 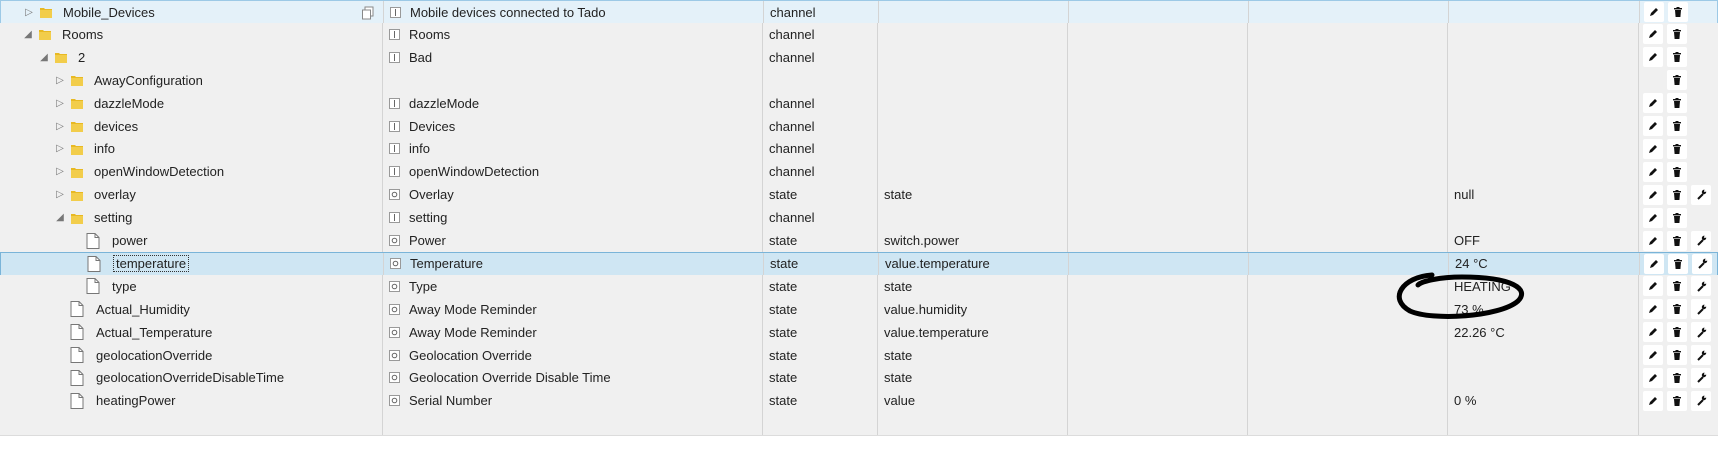 I want to click on table-row: heatingPower Serial Number state value 0 %, so click(x=859, y=401).